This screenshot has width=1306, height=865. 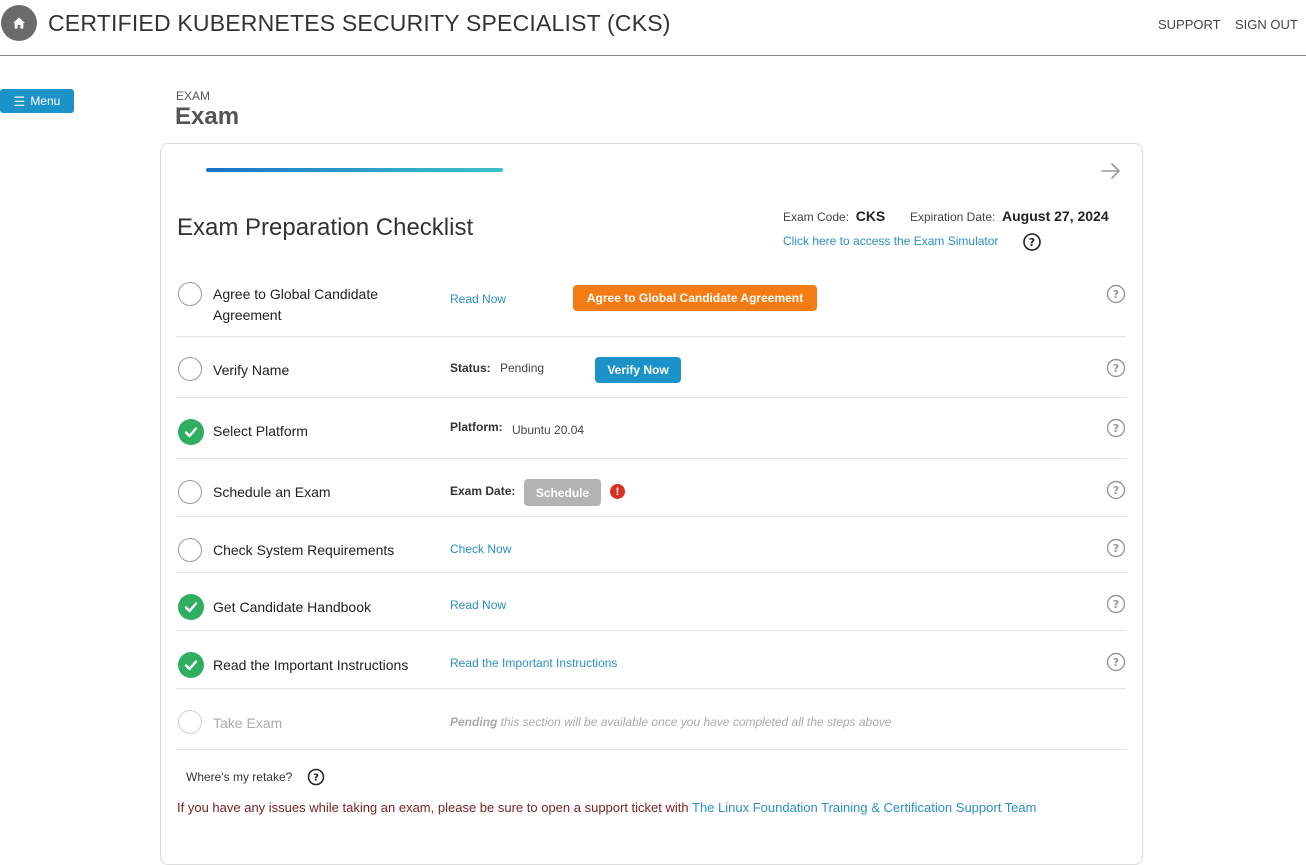 What do you see at coordinates (480, 549) in the screenshot?
I see `check-now-link: Check Now` at bounding box center [480, 549].